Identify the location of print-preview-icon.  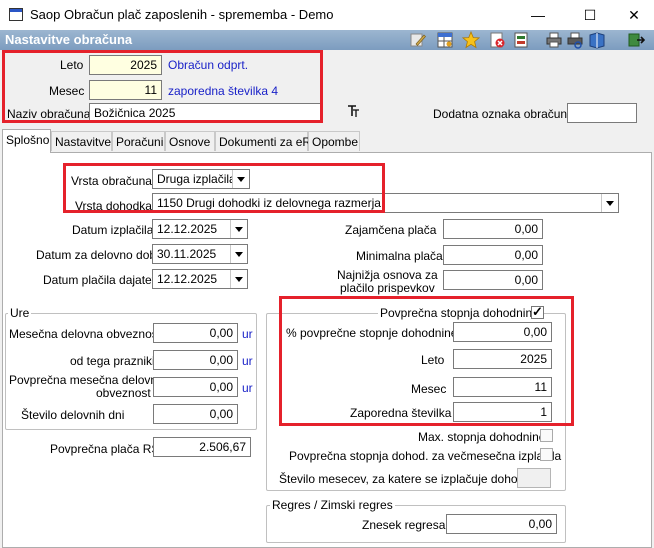
(575, 40).